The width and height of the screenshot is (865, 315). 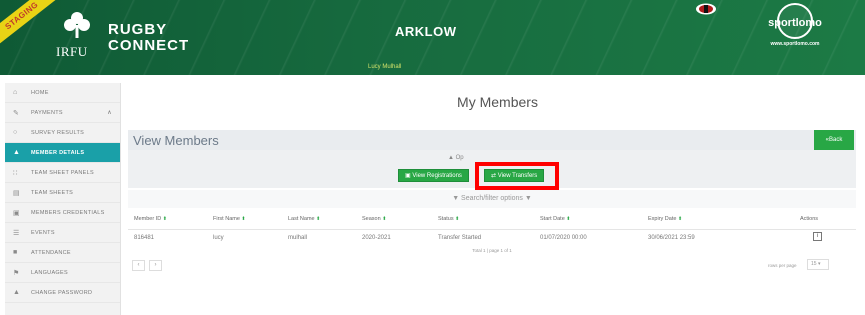 I want to click on sidebar-item-survey-results: ○ SURVEY RESULTS, so click(x=62, y=133).